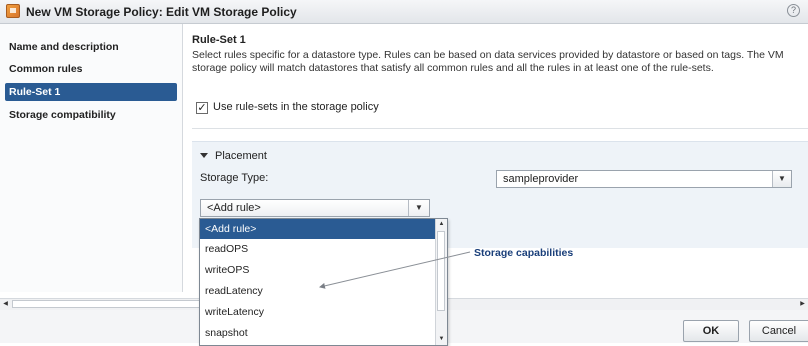 The image size is (808, 346). Describe the element at coordinates (91, 69) in the screenshot. I see `sidebar-item-common-rules: Common rules` at that location.